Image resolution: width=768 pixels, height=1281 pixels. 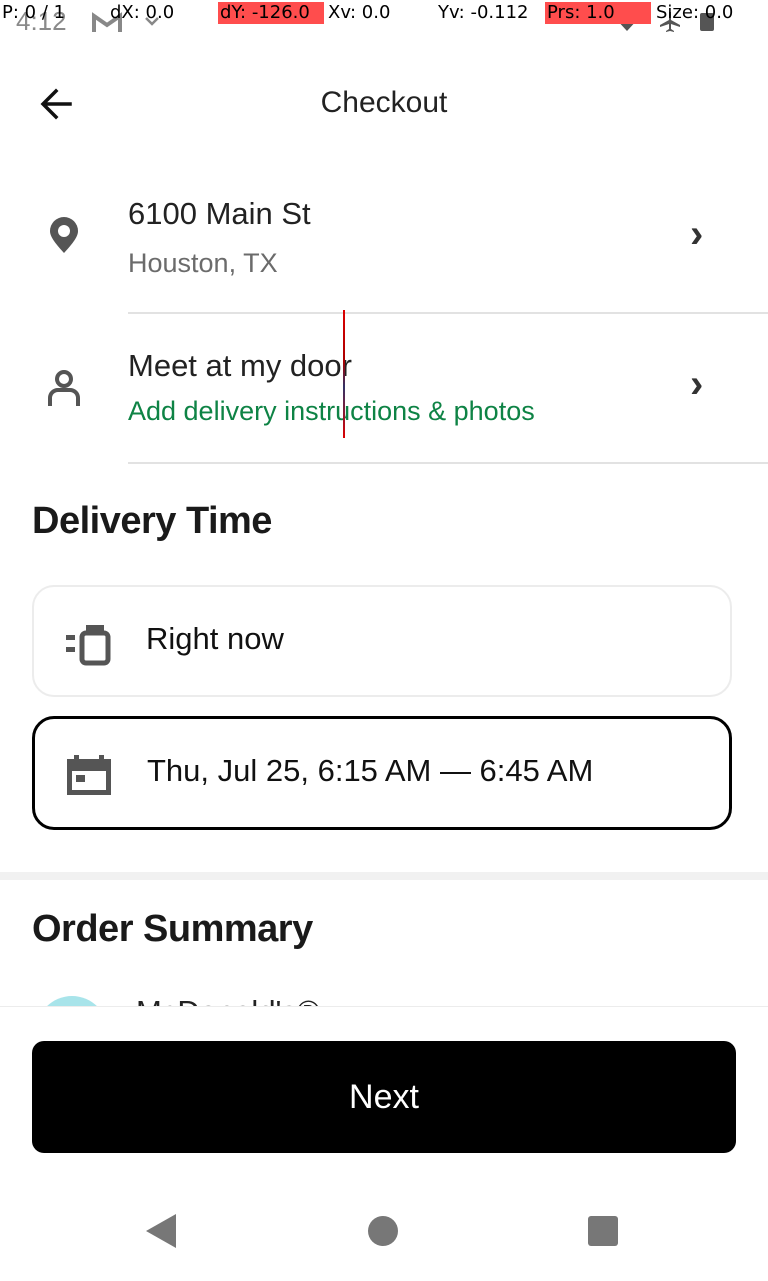 I want to click on nav-recents-icon, so click(x=603, y=1231).